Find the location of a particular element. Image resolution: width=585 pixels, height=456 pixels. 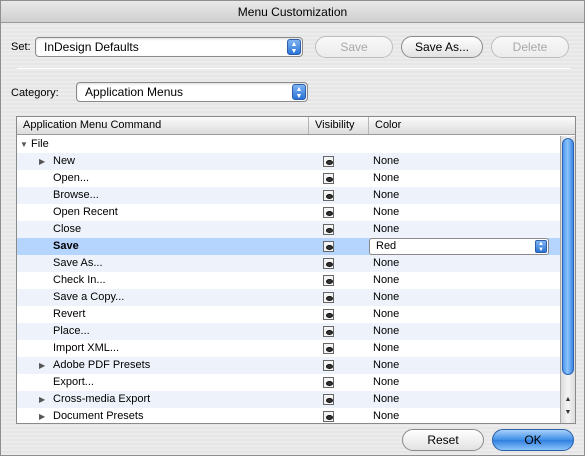

column-header-command: Application Menu Command is located at coordinates (163, 125).